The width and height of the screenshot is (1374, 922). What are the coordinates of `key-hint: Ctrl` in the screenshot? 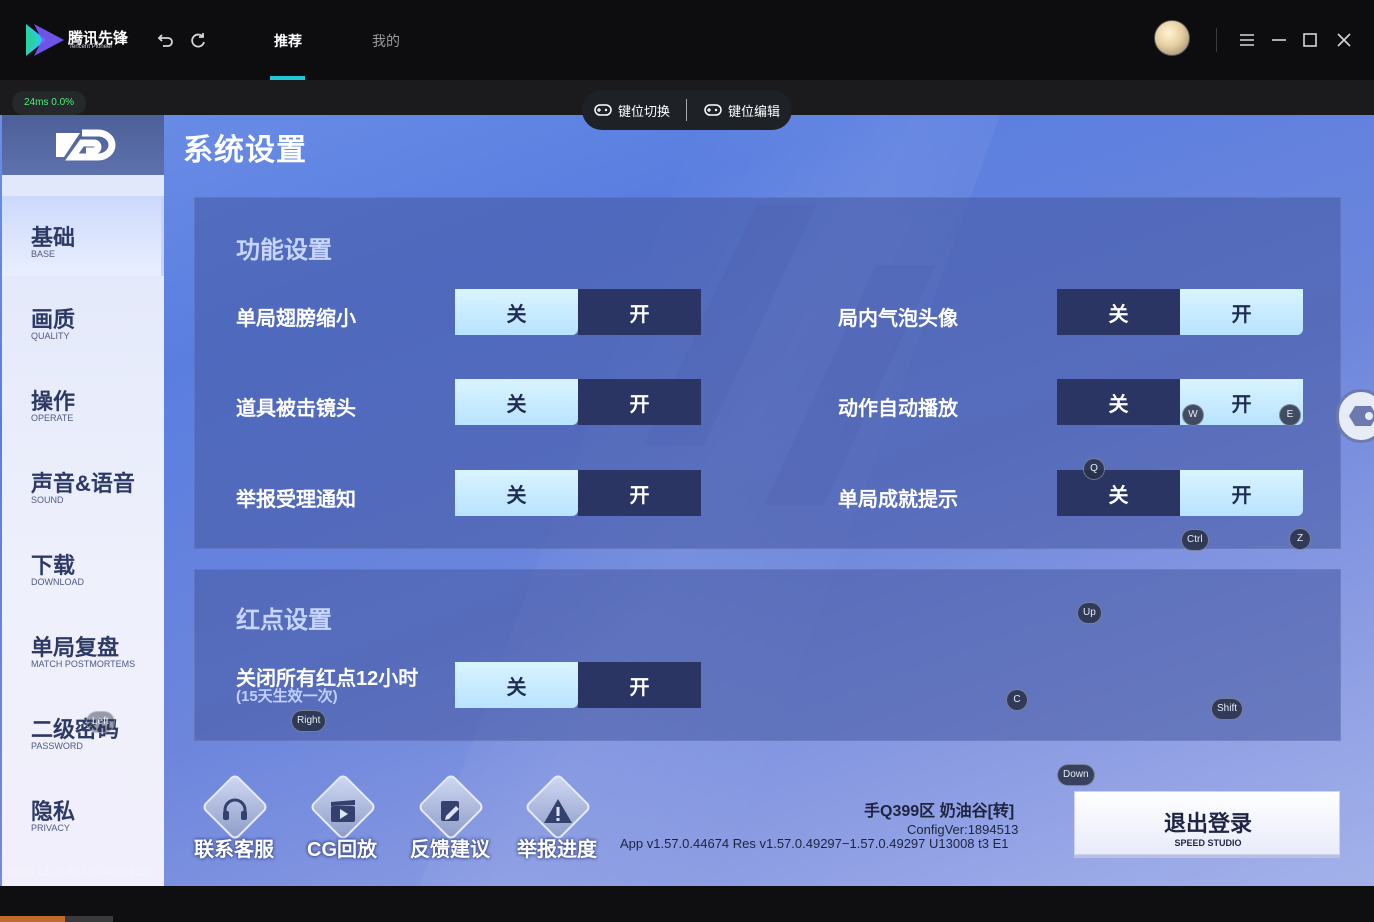 It's located at (1195, 540).